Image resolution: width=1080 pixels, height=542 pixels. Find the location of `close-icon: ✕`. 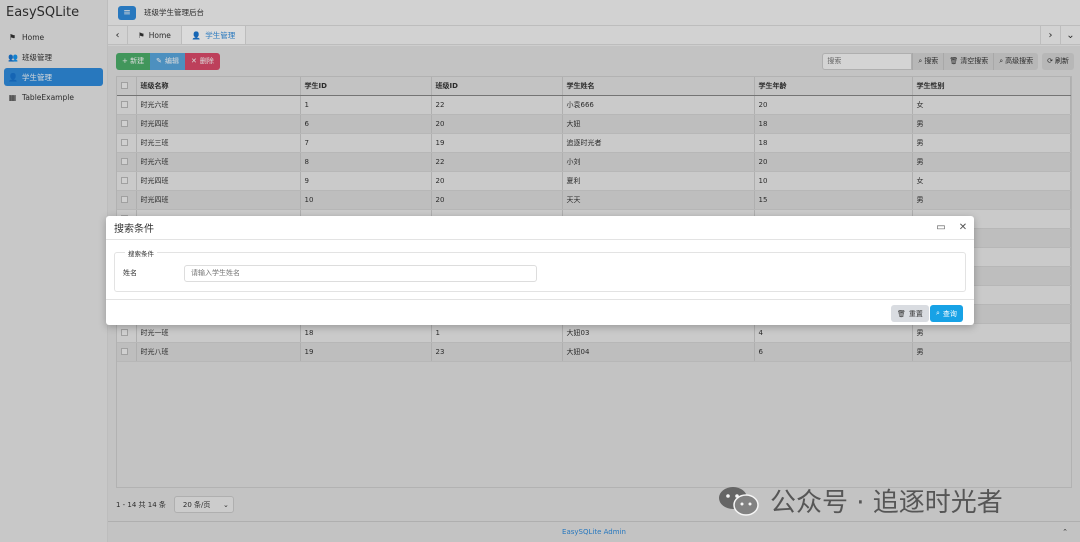

close-icon: ✕ is located at coordinates (963, 227).